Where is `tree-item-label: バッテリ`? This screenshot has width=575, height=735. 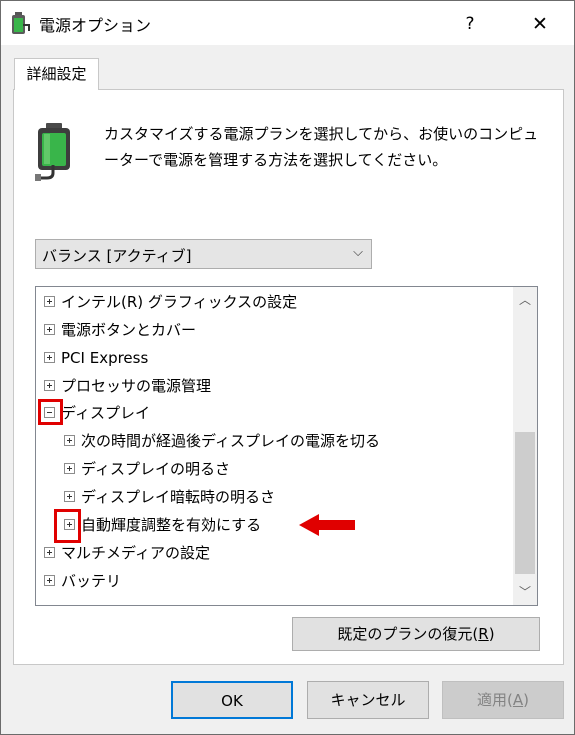 tree-item-label: バッテリ is located at coordinates (91, 581).